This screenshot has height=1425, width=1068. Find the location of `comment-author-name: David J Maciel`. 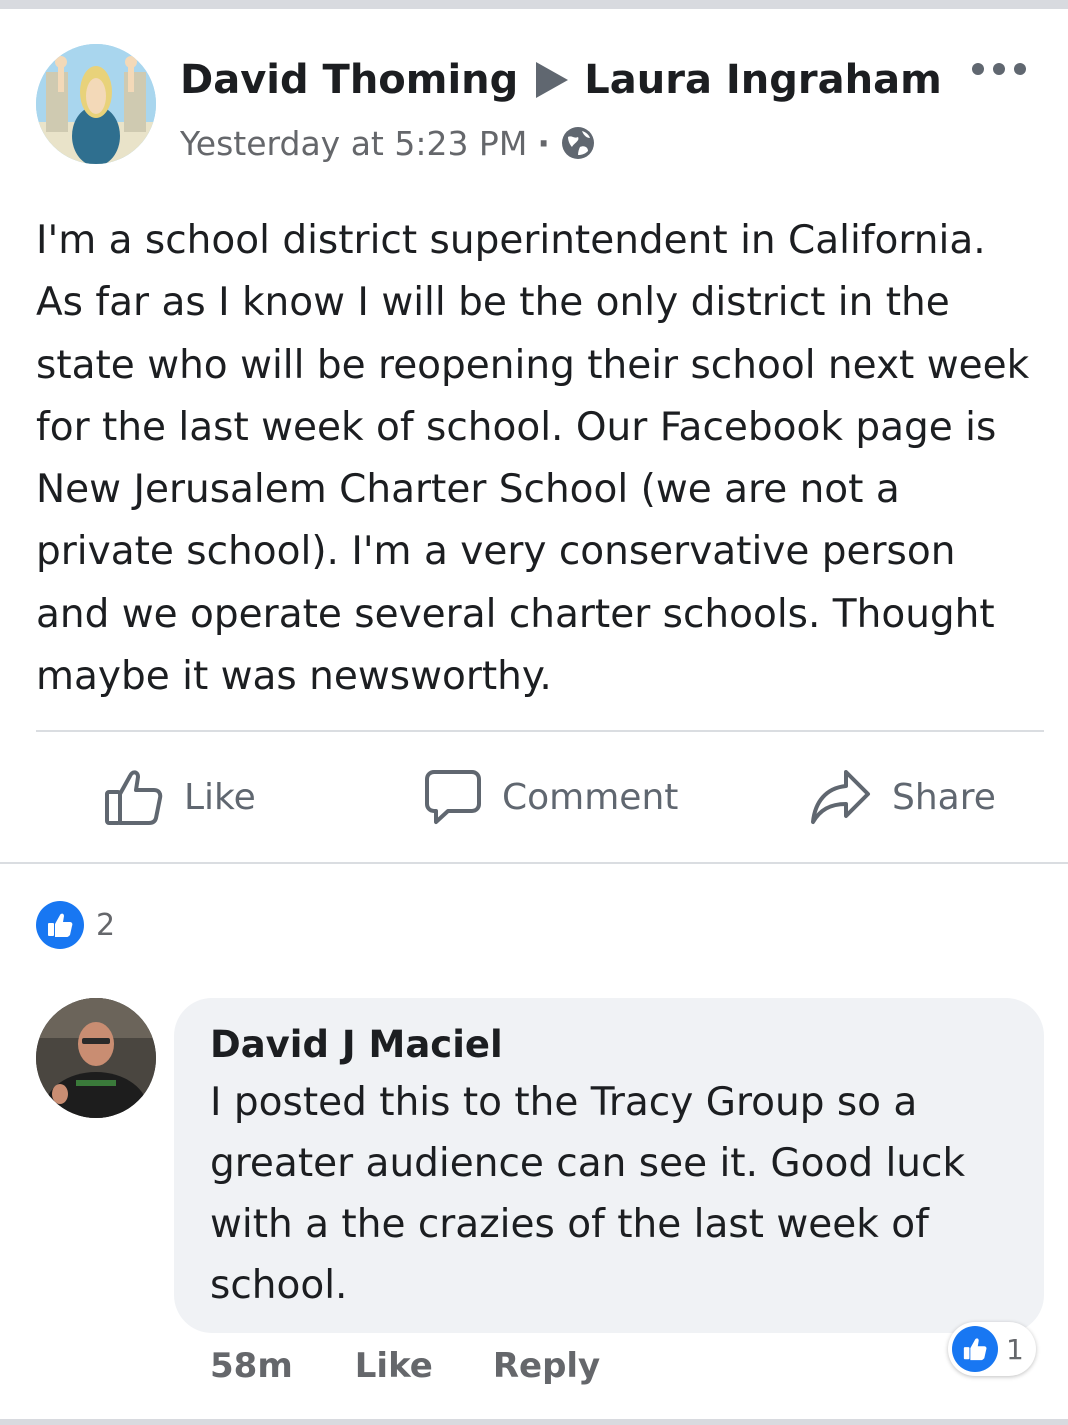

comment-author-name: David J Maciel is located at coordinates (356, 1044).